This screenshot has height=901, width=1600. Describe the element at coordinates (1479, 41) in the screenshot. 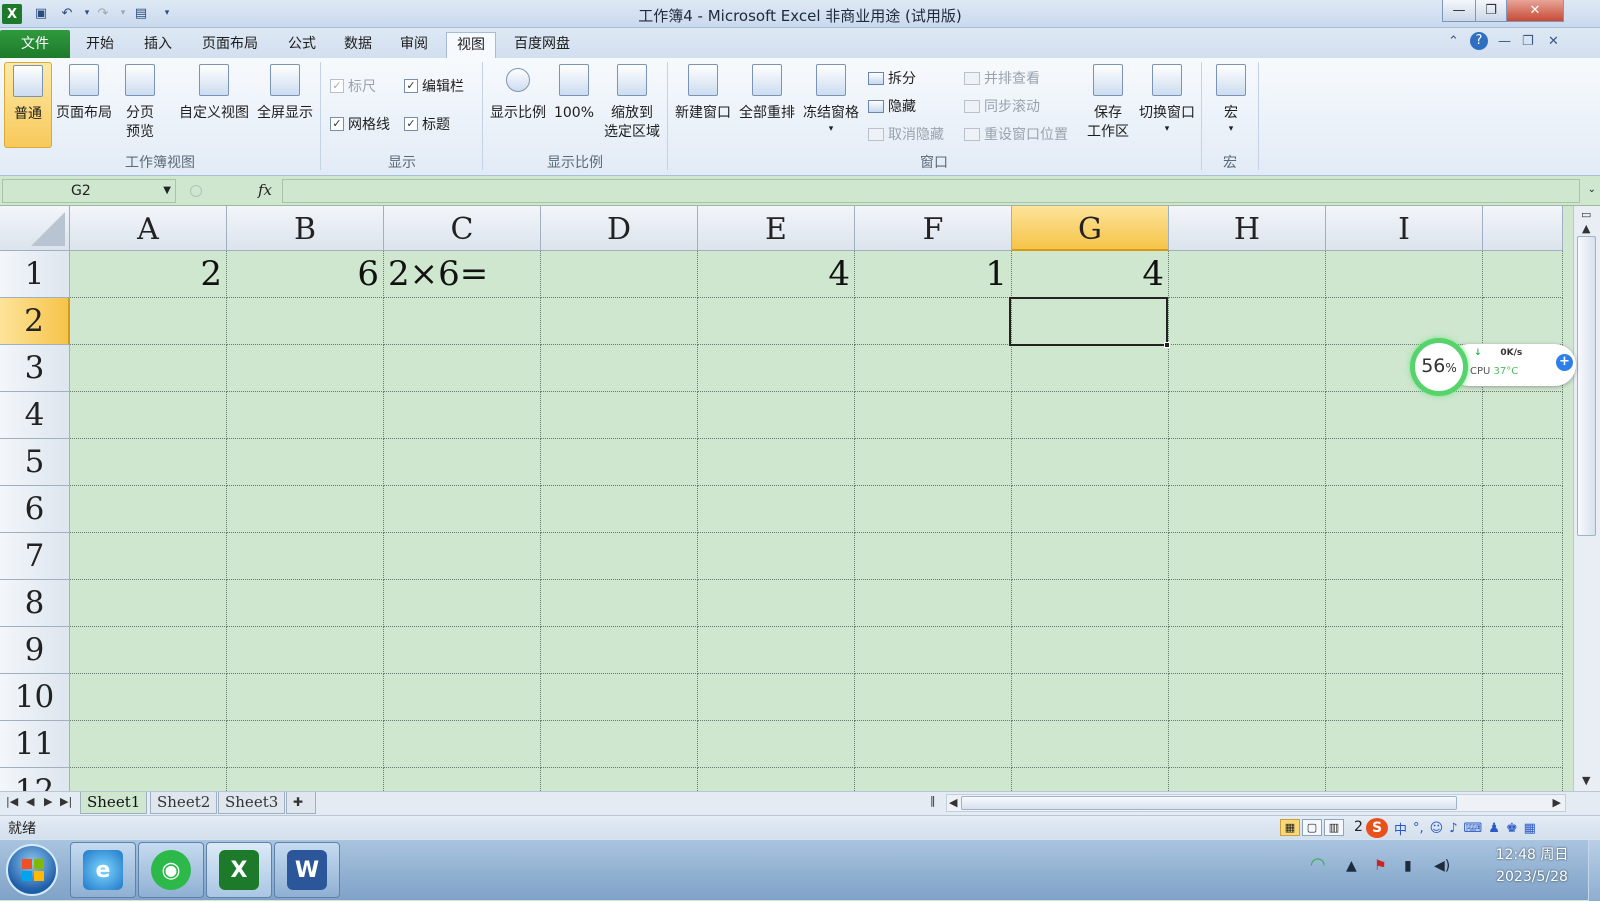

I see `help-icon: ?` at that location.